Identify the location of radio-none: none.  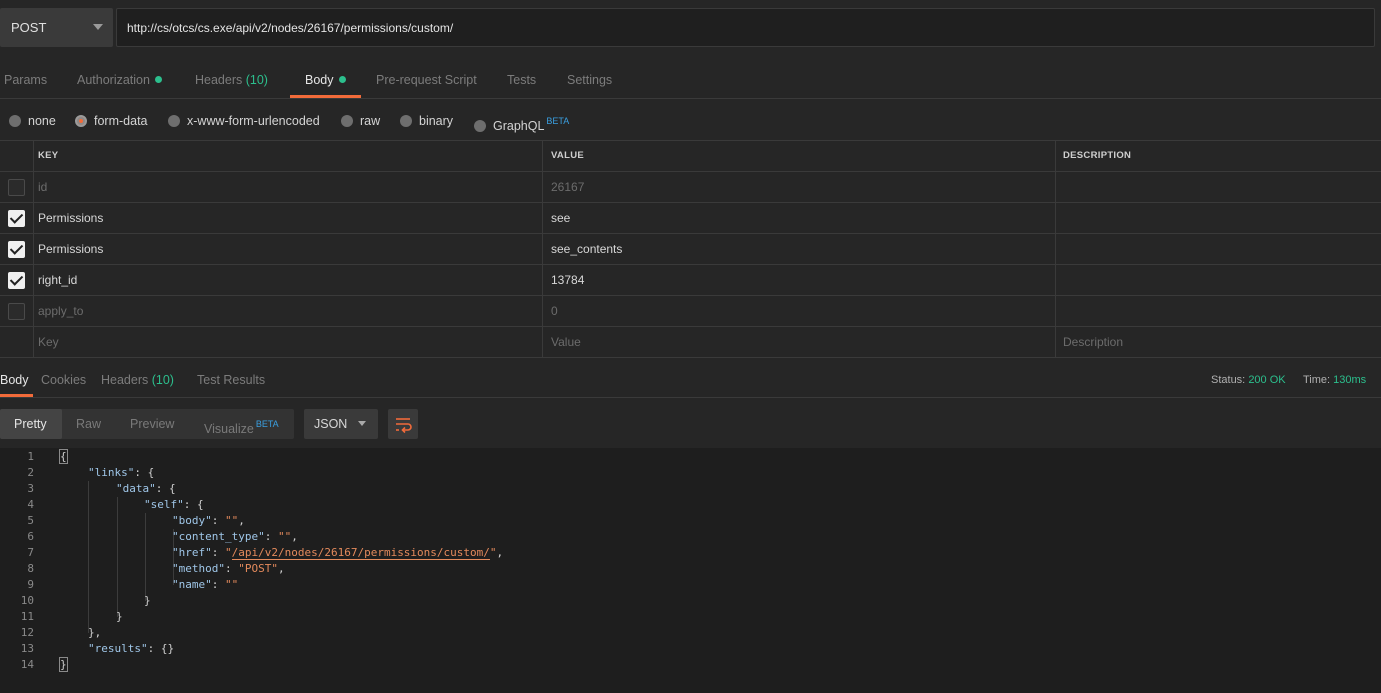
(32, 121).